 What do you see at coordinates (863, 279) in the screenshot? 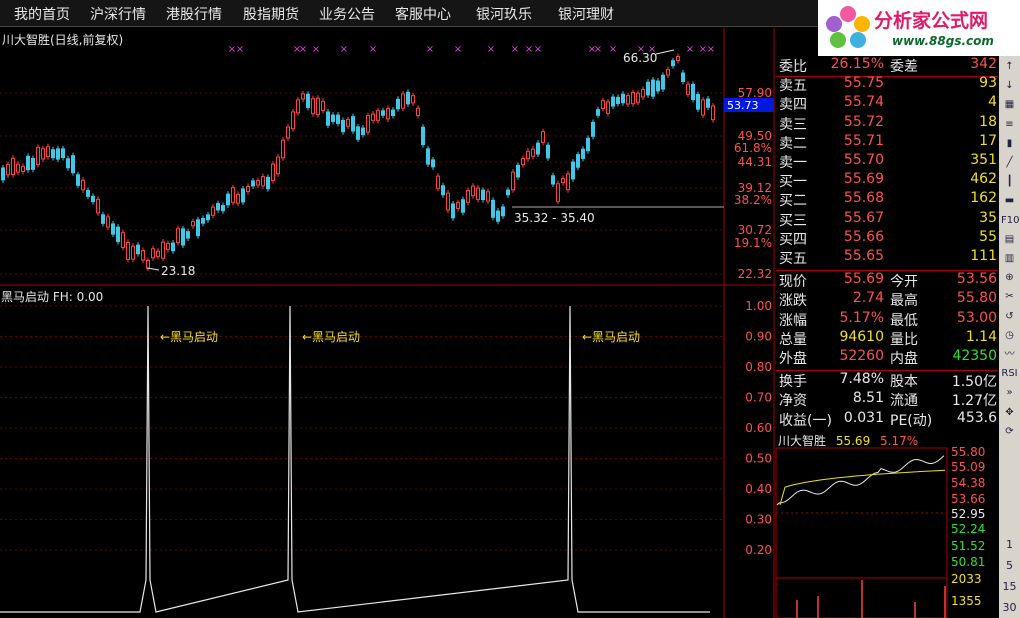
I see `quote-value: 55.69` at bounding box center [863, 279].